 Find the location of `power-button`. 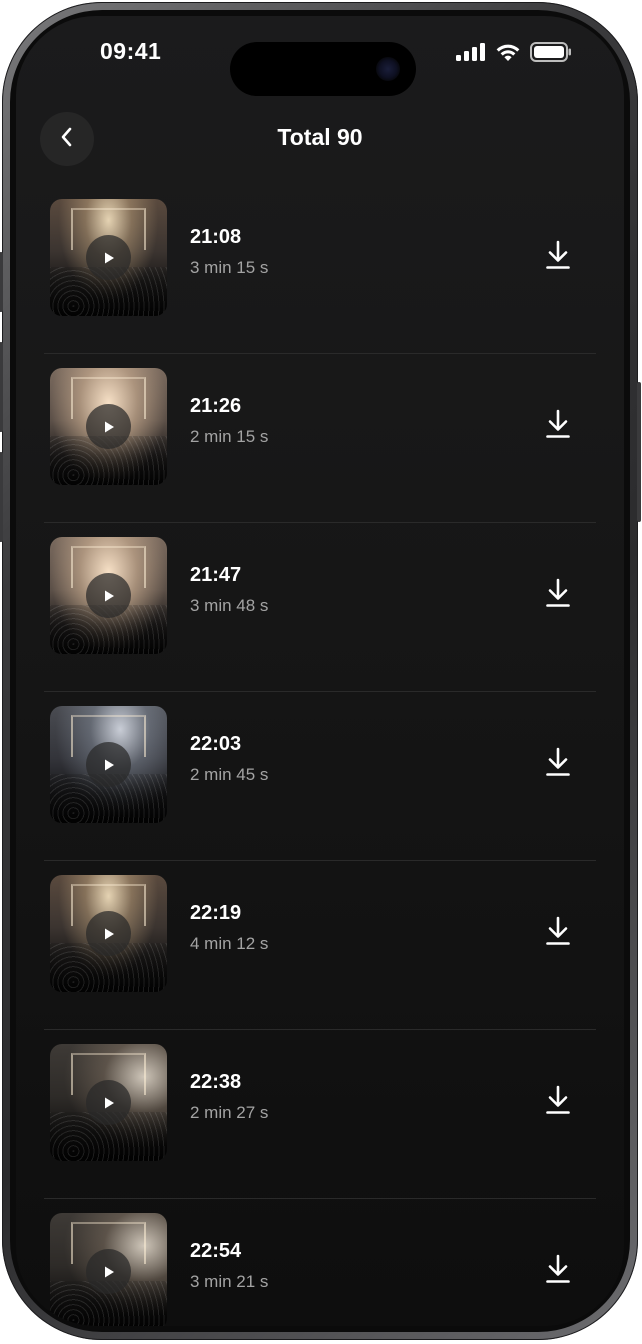

power-button is located at coordinates (639, 452).